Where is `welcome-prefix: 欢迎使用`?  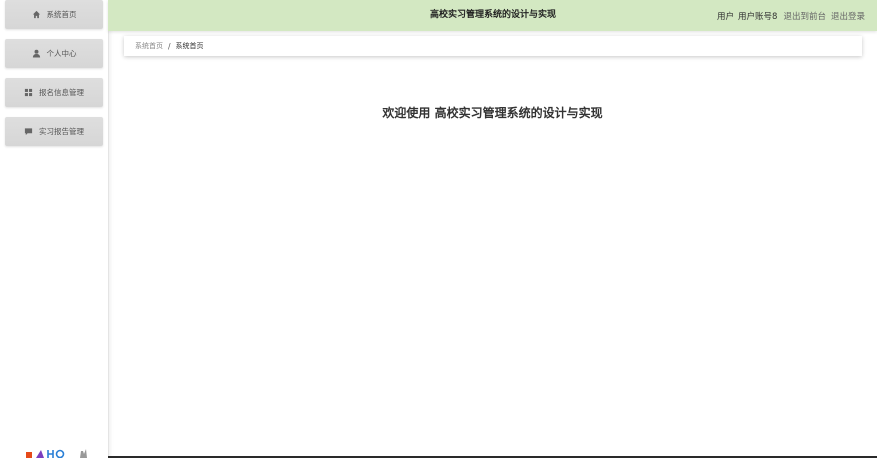
welcome-prefix: 欢迎使用 is located at coordinates (406, 113).